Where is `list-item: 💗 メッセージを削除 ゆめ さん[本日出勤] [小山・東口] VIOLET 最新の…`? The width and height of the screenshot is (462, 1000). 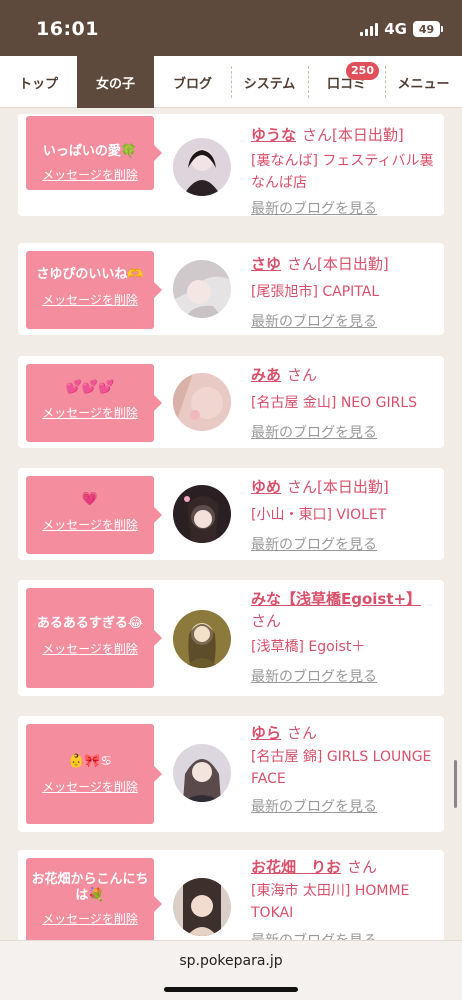 list-item: 💗 メッセージを削除 ゆめ さん[本日出勤] [小山・東口] VIOLET 最新の… is located at coordinates (231, 514).